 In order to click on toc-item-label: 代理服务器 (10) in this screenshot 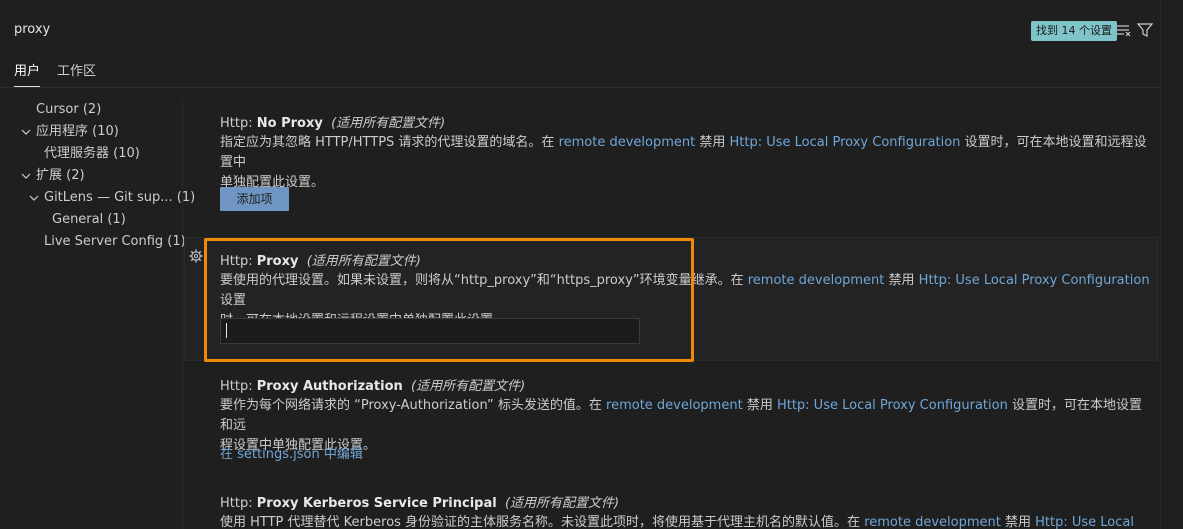, I will do `click(92, 153)`.